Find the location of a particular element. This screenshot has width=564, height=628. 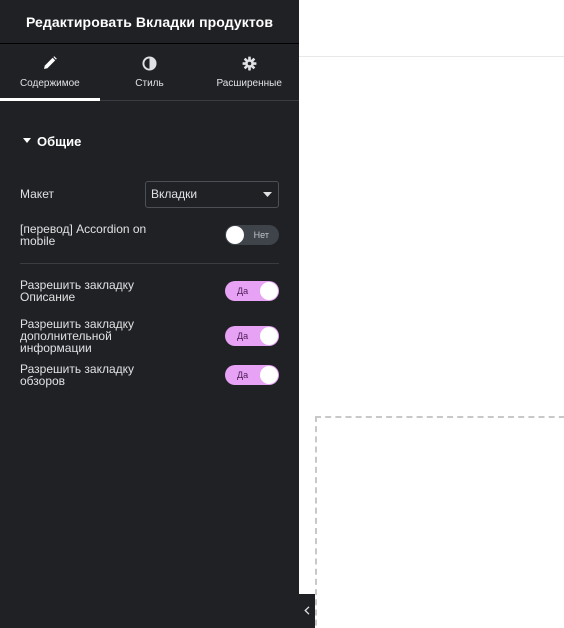

panel-tabs: Содержимое Стиль Расширенные is located at coordinates (149, 72).